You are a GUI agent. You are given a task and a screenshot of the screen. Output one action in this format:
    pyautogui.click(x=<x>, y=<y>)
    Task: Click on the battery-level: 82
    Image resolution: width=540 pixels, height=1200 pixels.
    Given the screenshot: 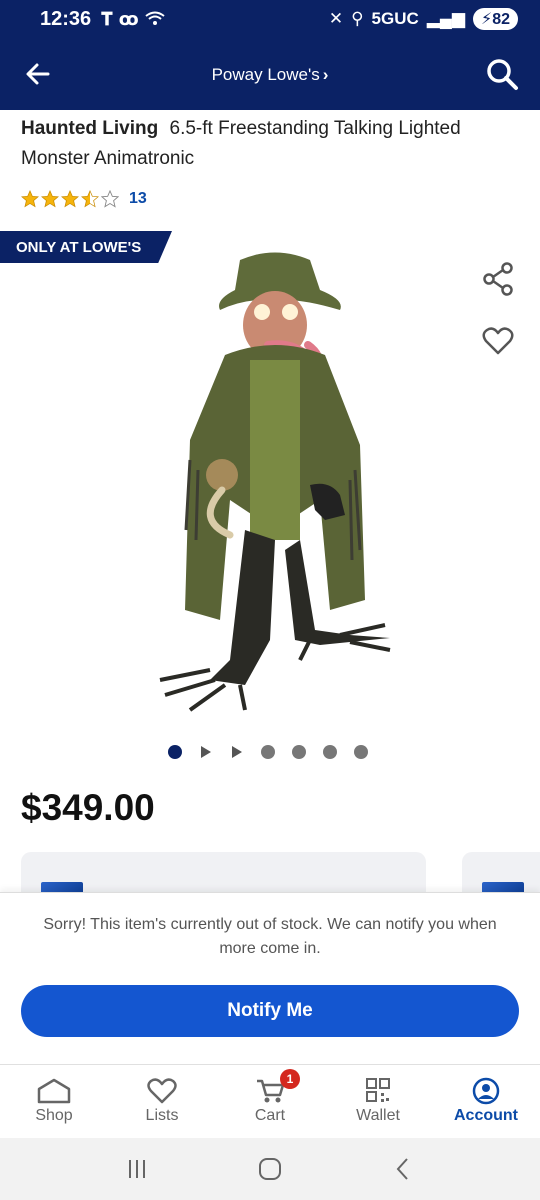 What is the action you would take?
    pyautogui.click(x=501, y=19)
    